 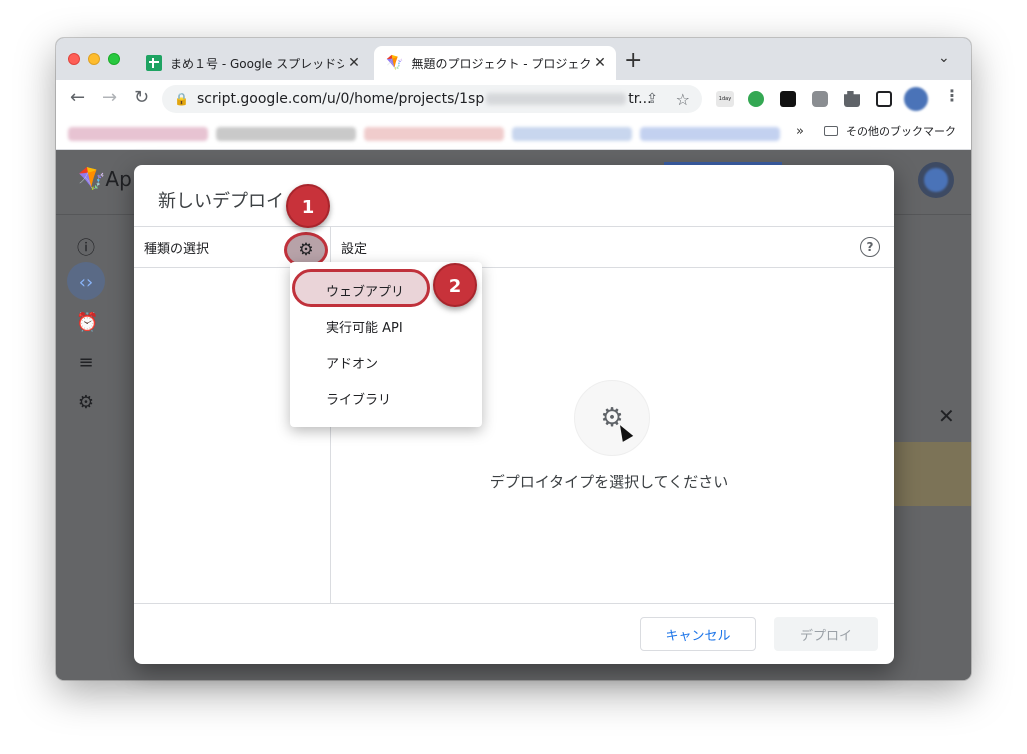 I want to click on tab-search-icon: ⌄, so click(x=944, y=58).